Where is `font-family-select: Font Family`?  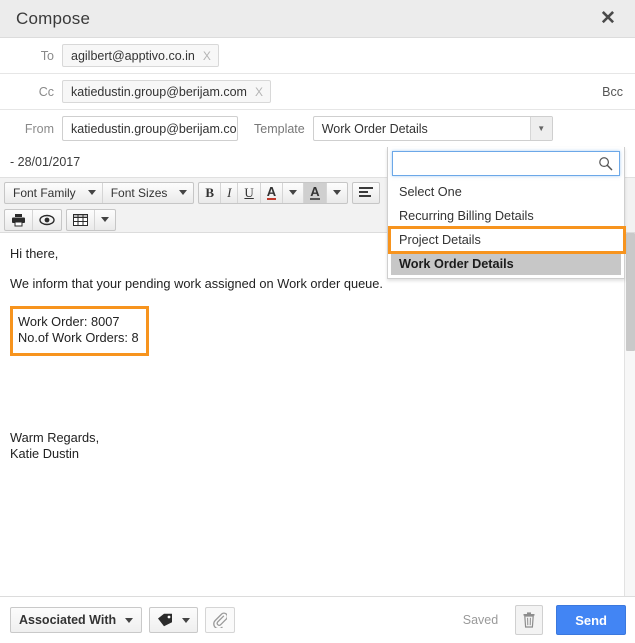 font-family-select: Font Family is located at coordinates (54, 192).